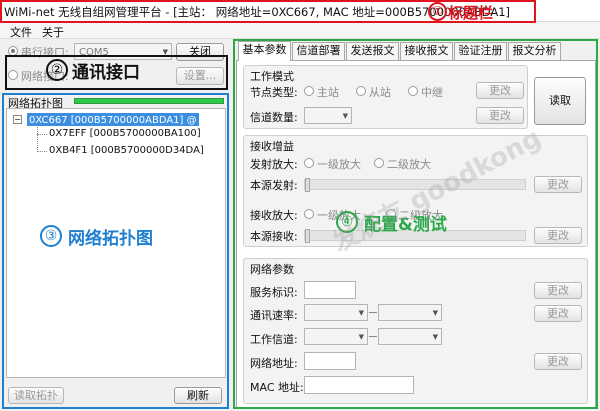 The height and width of the screenshot is (411, 600). Describe the element at coordinates (57, 70) in the screenshot. I see `annotation-number-2: ②` at that location.